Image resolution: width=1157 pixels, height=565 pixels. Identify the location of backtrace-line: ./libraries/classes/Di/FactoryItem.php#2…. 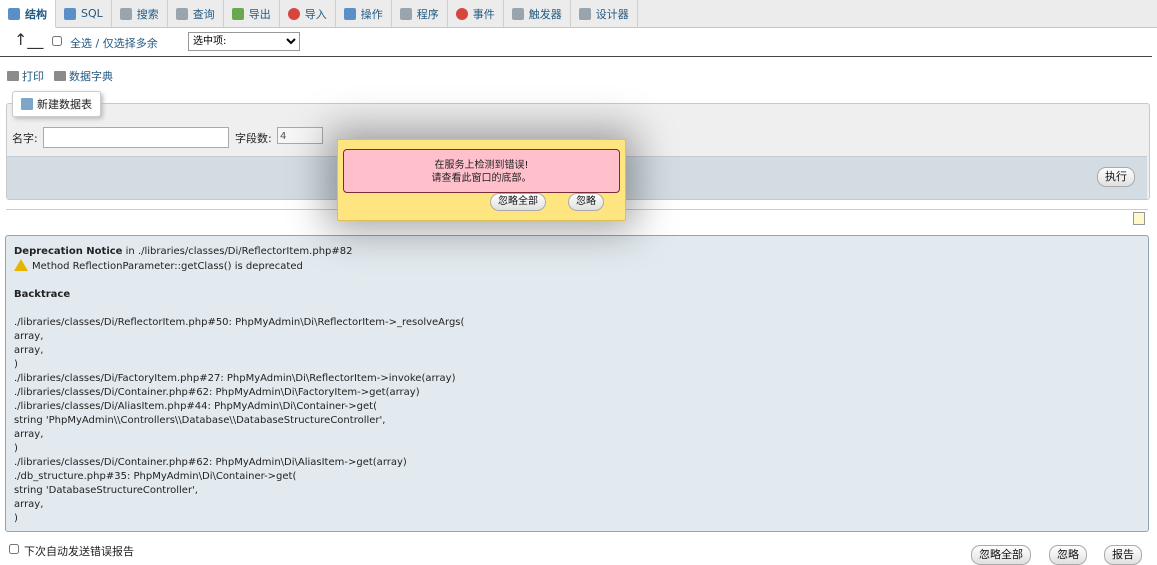
(235, 378).